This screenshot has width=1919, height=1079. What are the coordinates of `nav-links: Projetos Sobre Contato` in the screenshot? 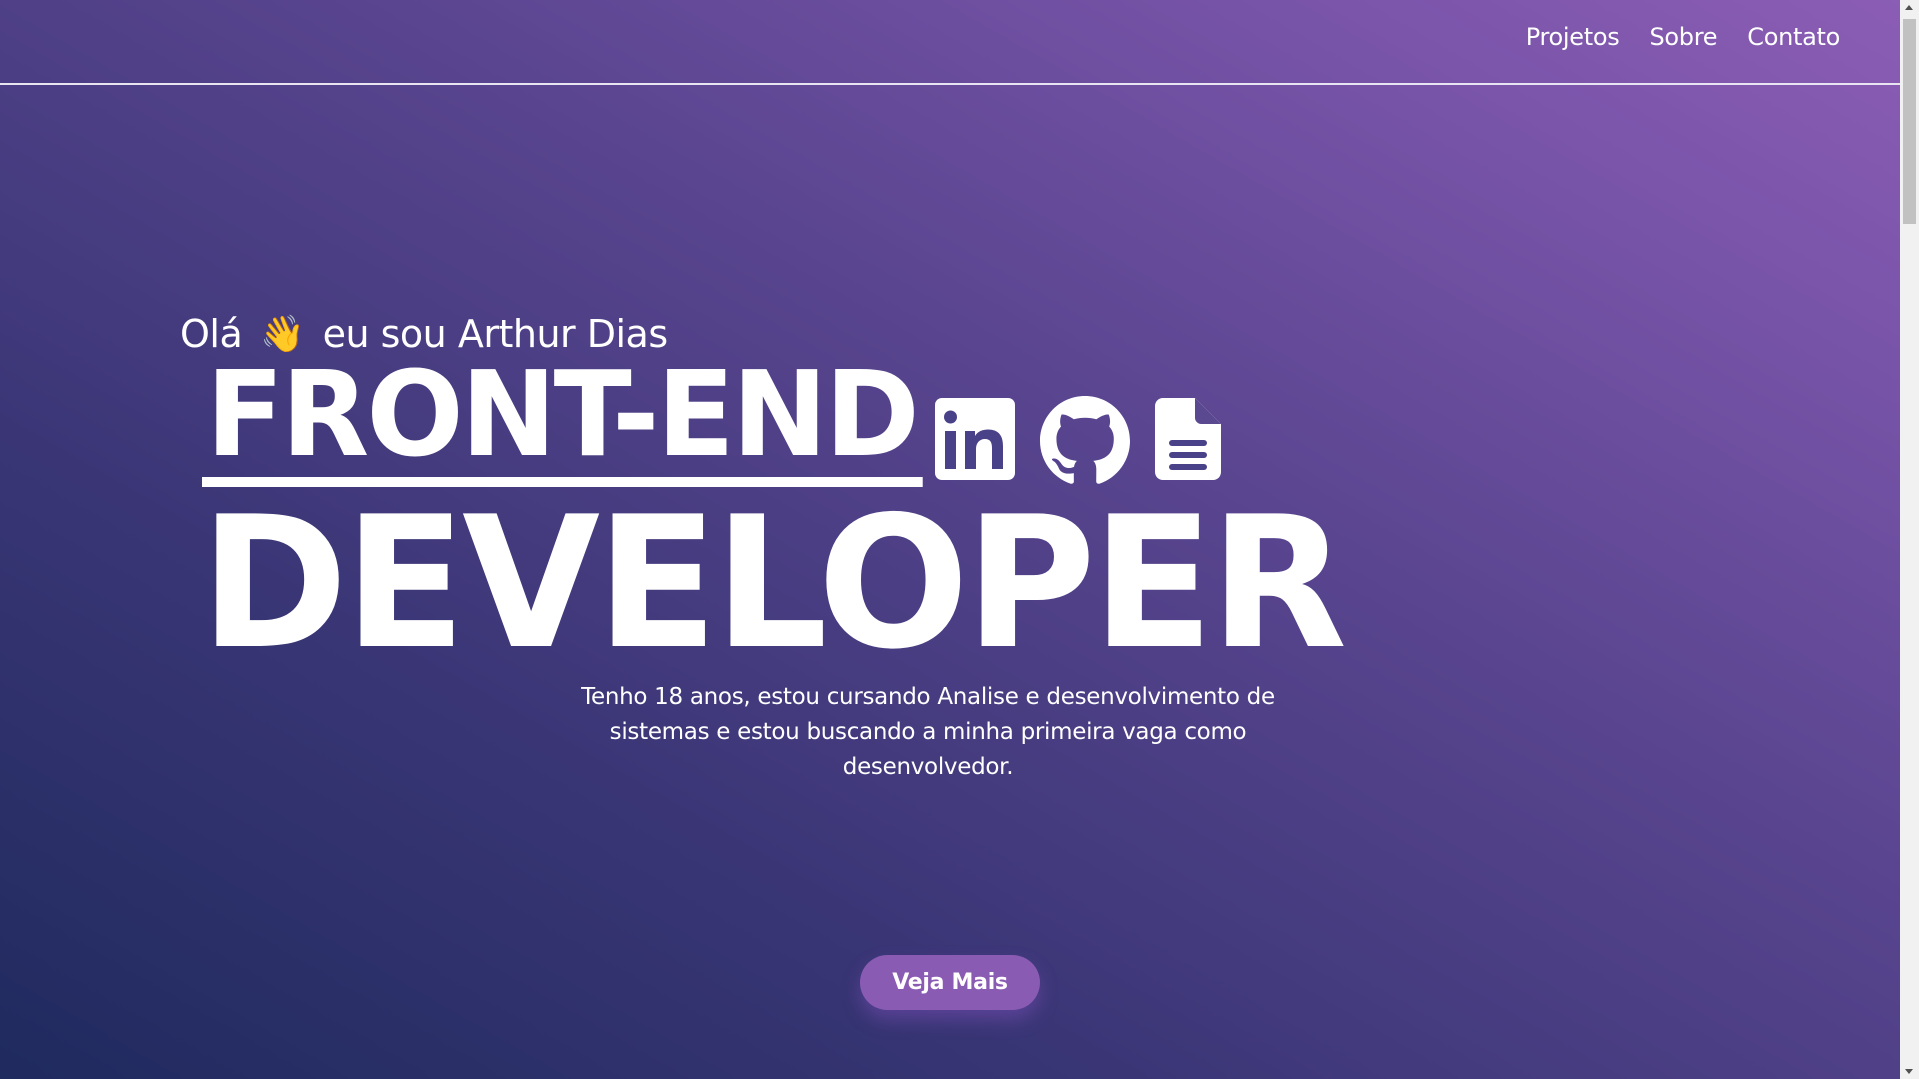 It's located at (1683, 37).